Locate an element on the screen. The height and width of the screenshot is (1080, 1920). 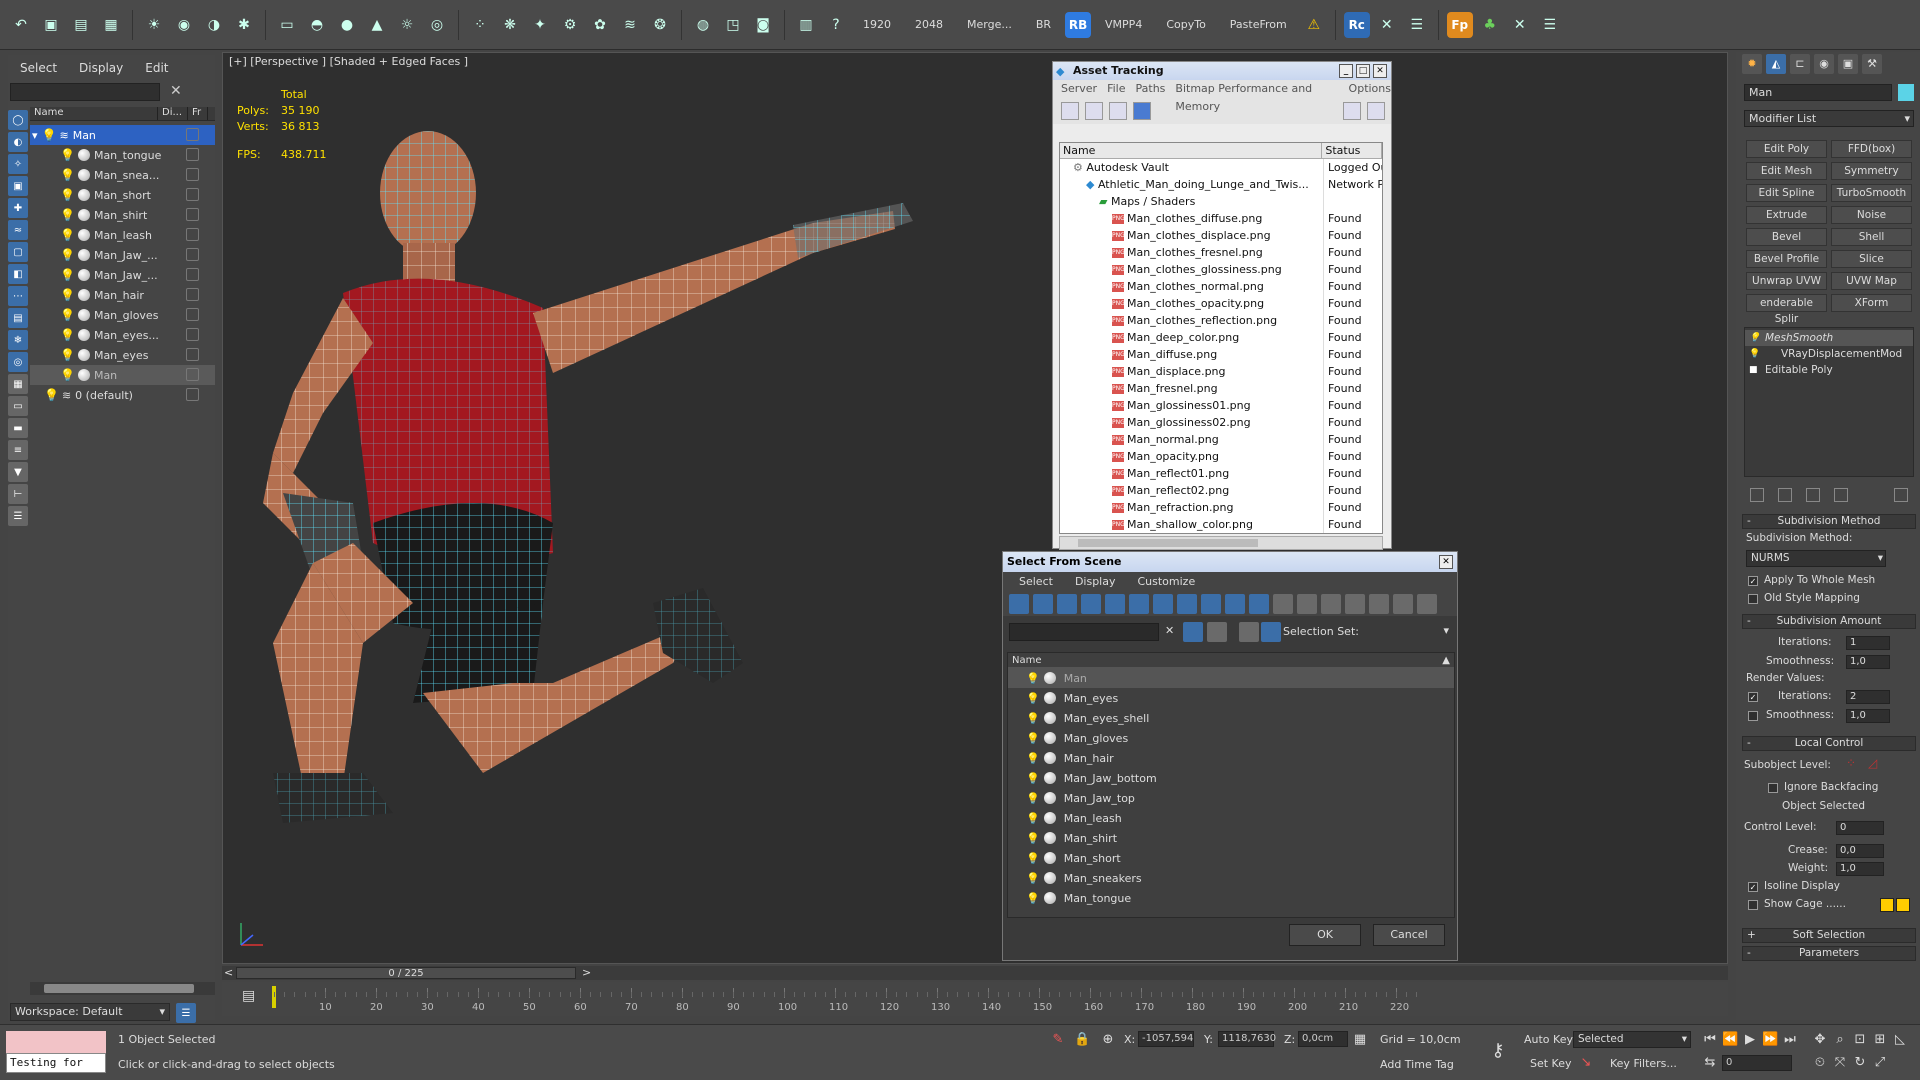
options-icon: ☰ is located at coordinates (18, 516).